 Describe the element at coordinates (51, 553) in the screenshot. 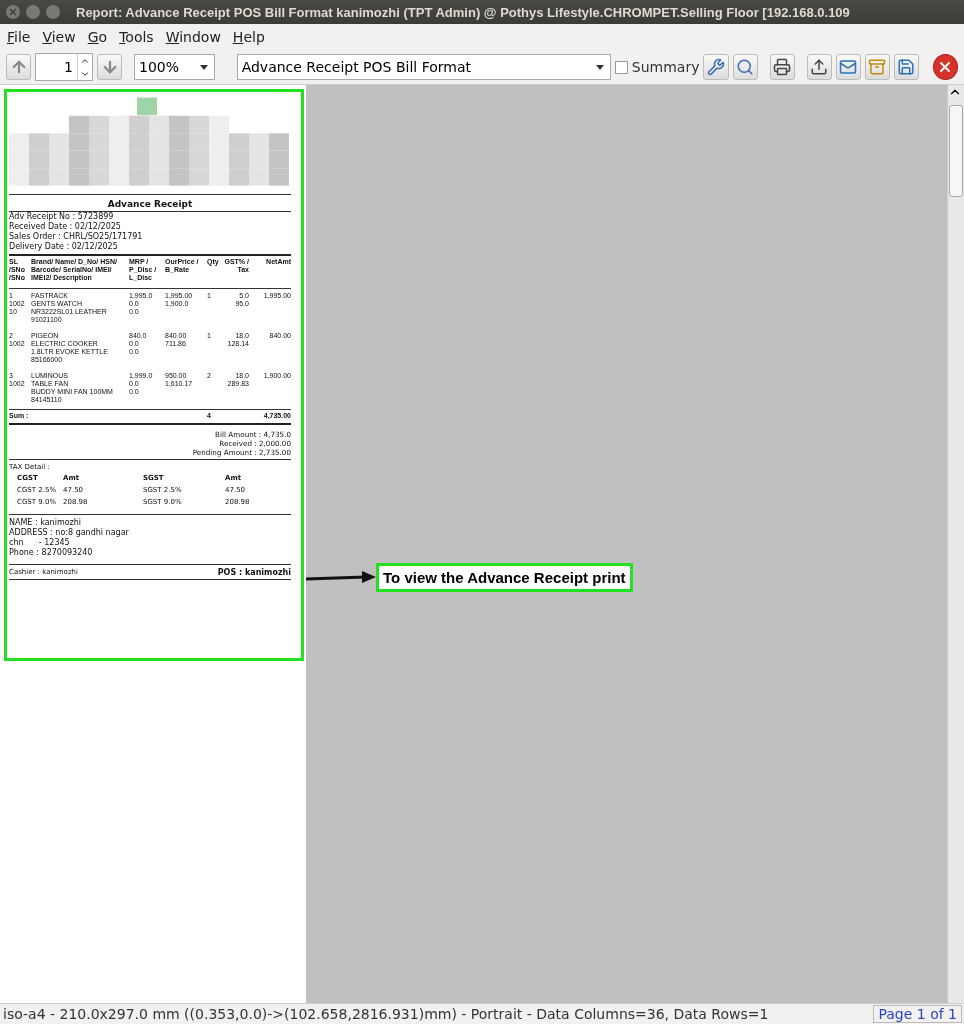

I see `customer-line: Phone : 8270093240` at that location.